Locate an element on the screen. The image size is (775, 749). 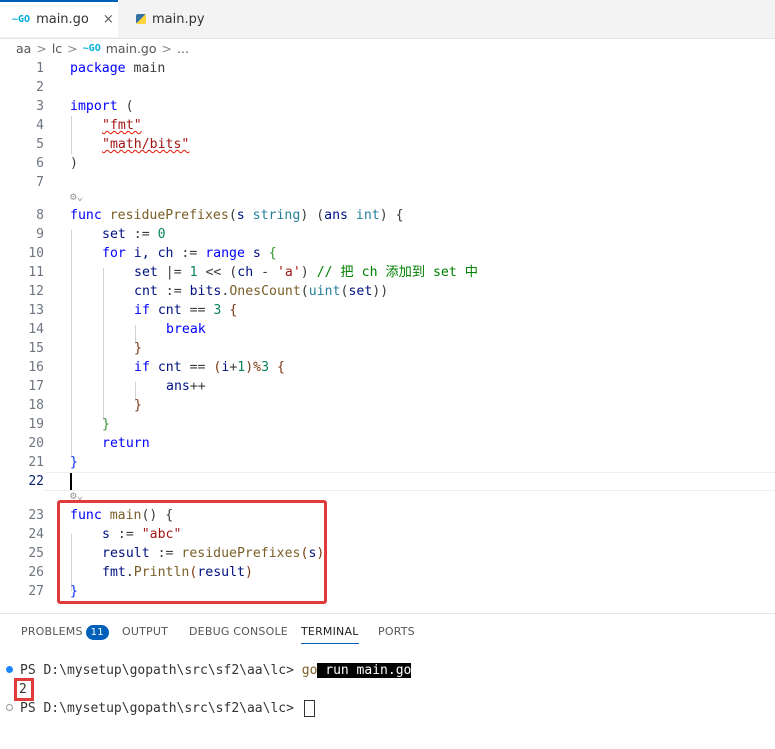
command-pending-dot-icon is located at coordinates (9, 707).